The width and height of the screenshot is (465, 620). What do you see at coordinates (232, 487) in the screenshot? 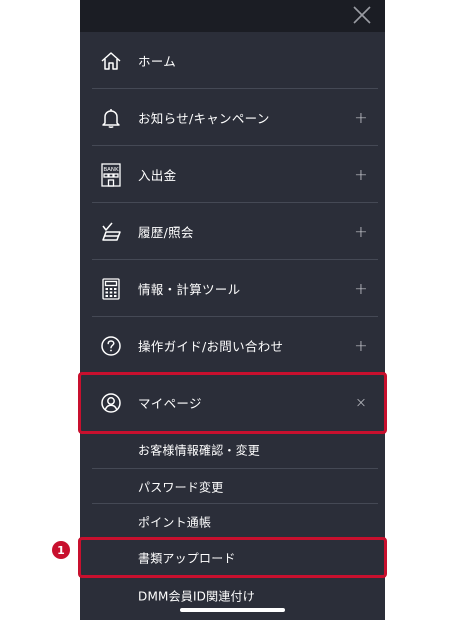
I see `submenu-item-password-change: パスワード変更` at bounding box center [232, 487].